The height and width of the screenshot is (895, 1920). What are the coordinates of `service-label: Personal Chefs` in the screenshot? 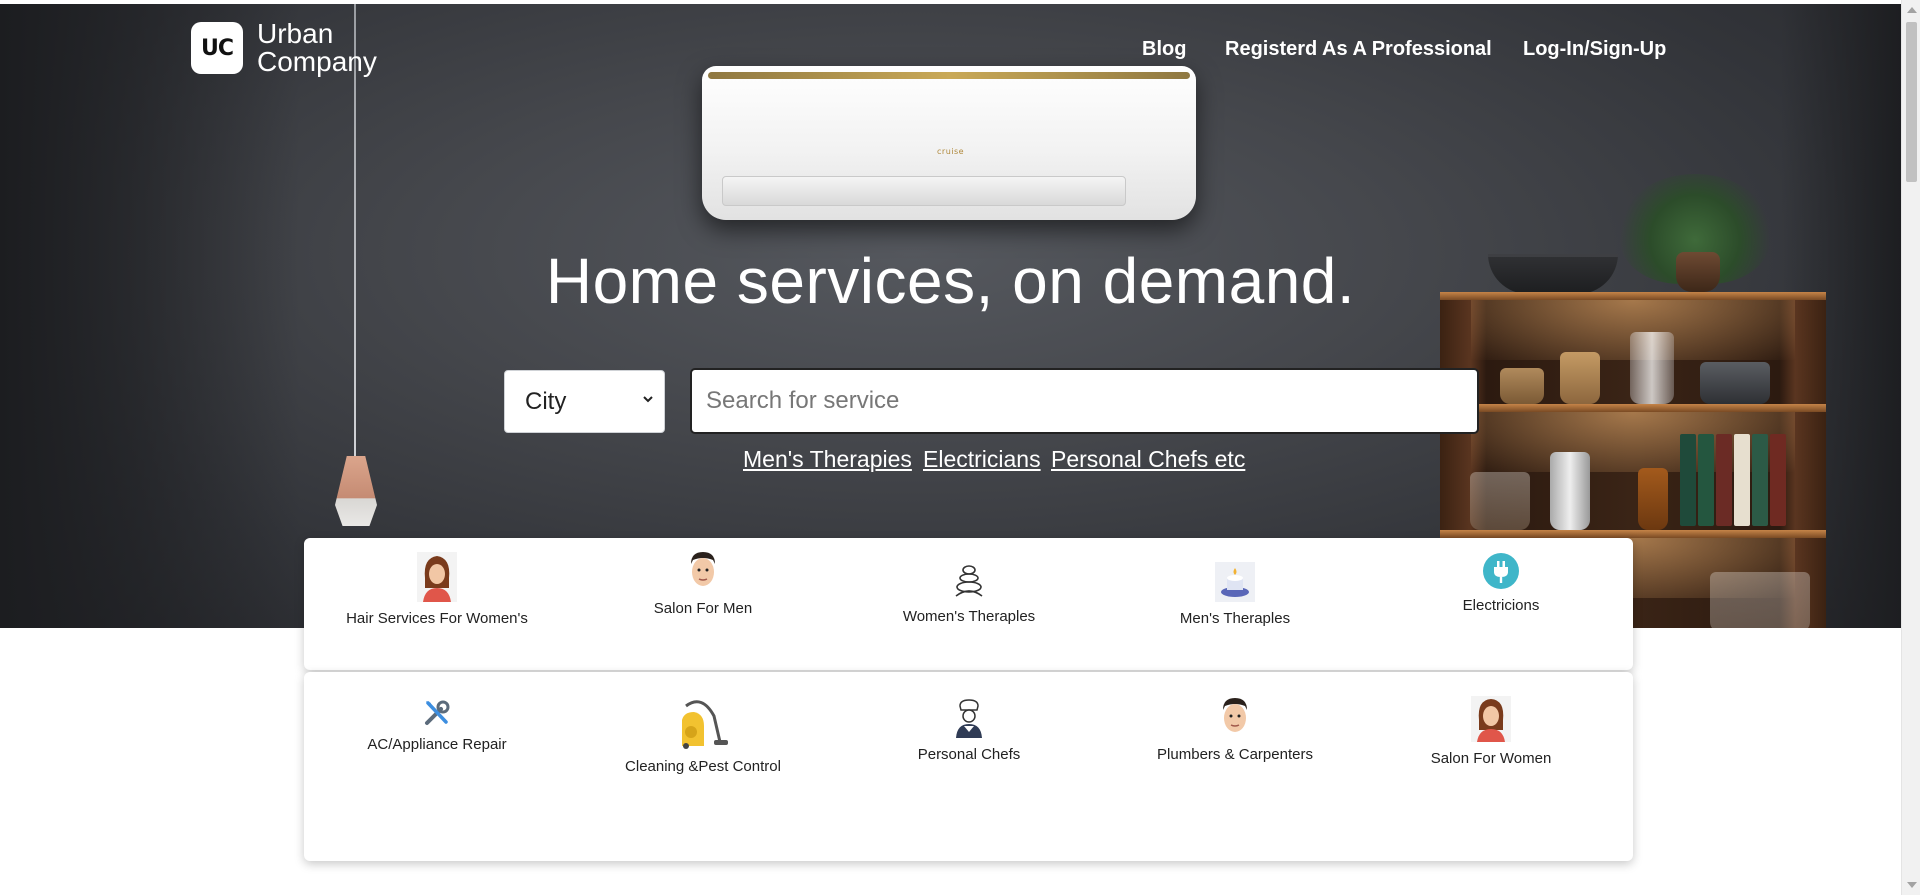 It's located at (969, 754).